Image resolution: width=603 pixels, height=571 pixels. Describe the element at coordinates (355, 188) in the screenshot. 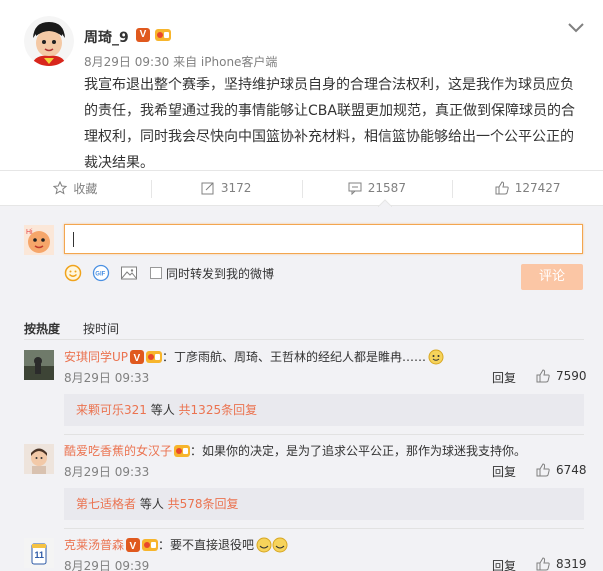

I see `comment-icon` at that location.